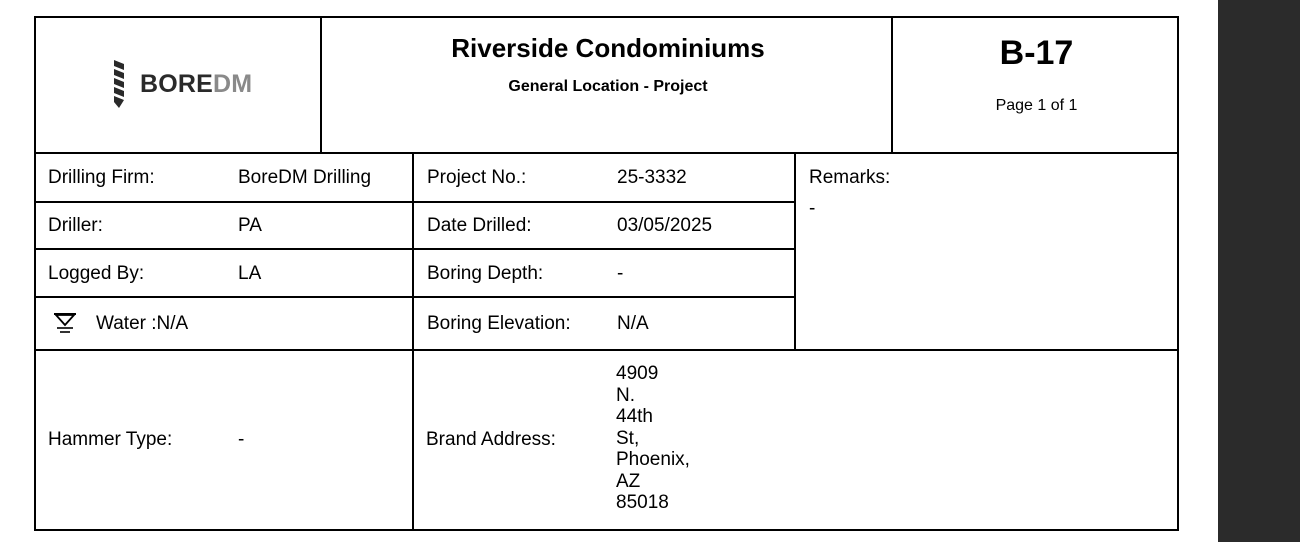  Describe the element at coordinates (620, 273) in the screenshot. I see `boring-depth-value: -` at that location.